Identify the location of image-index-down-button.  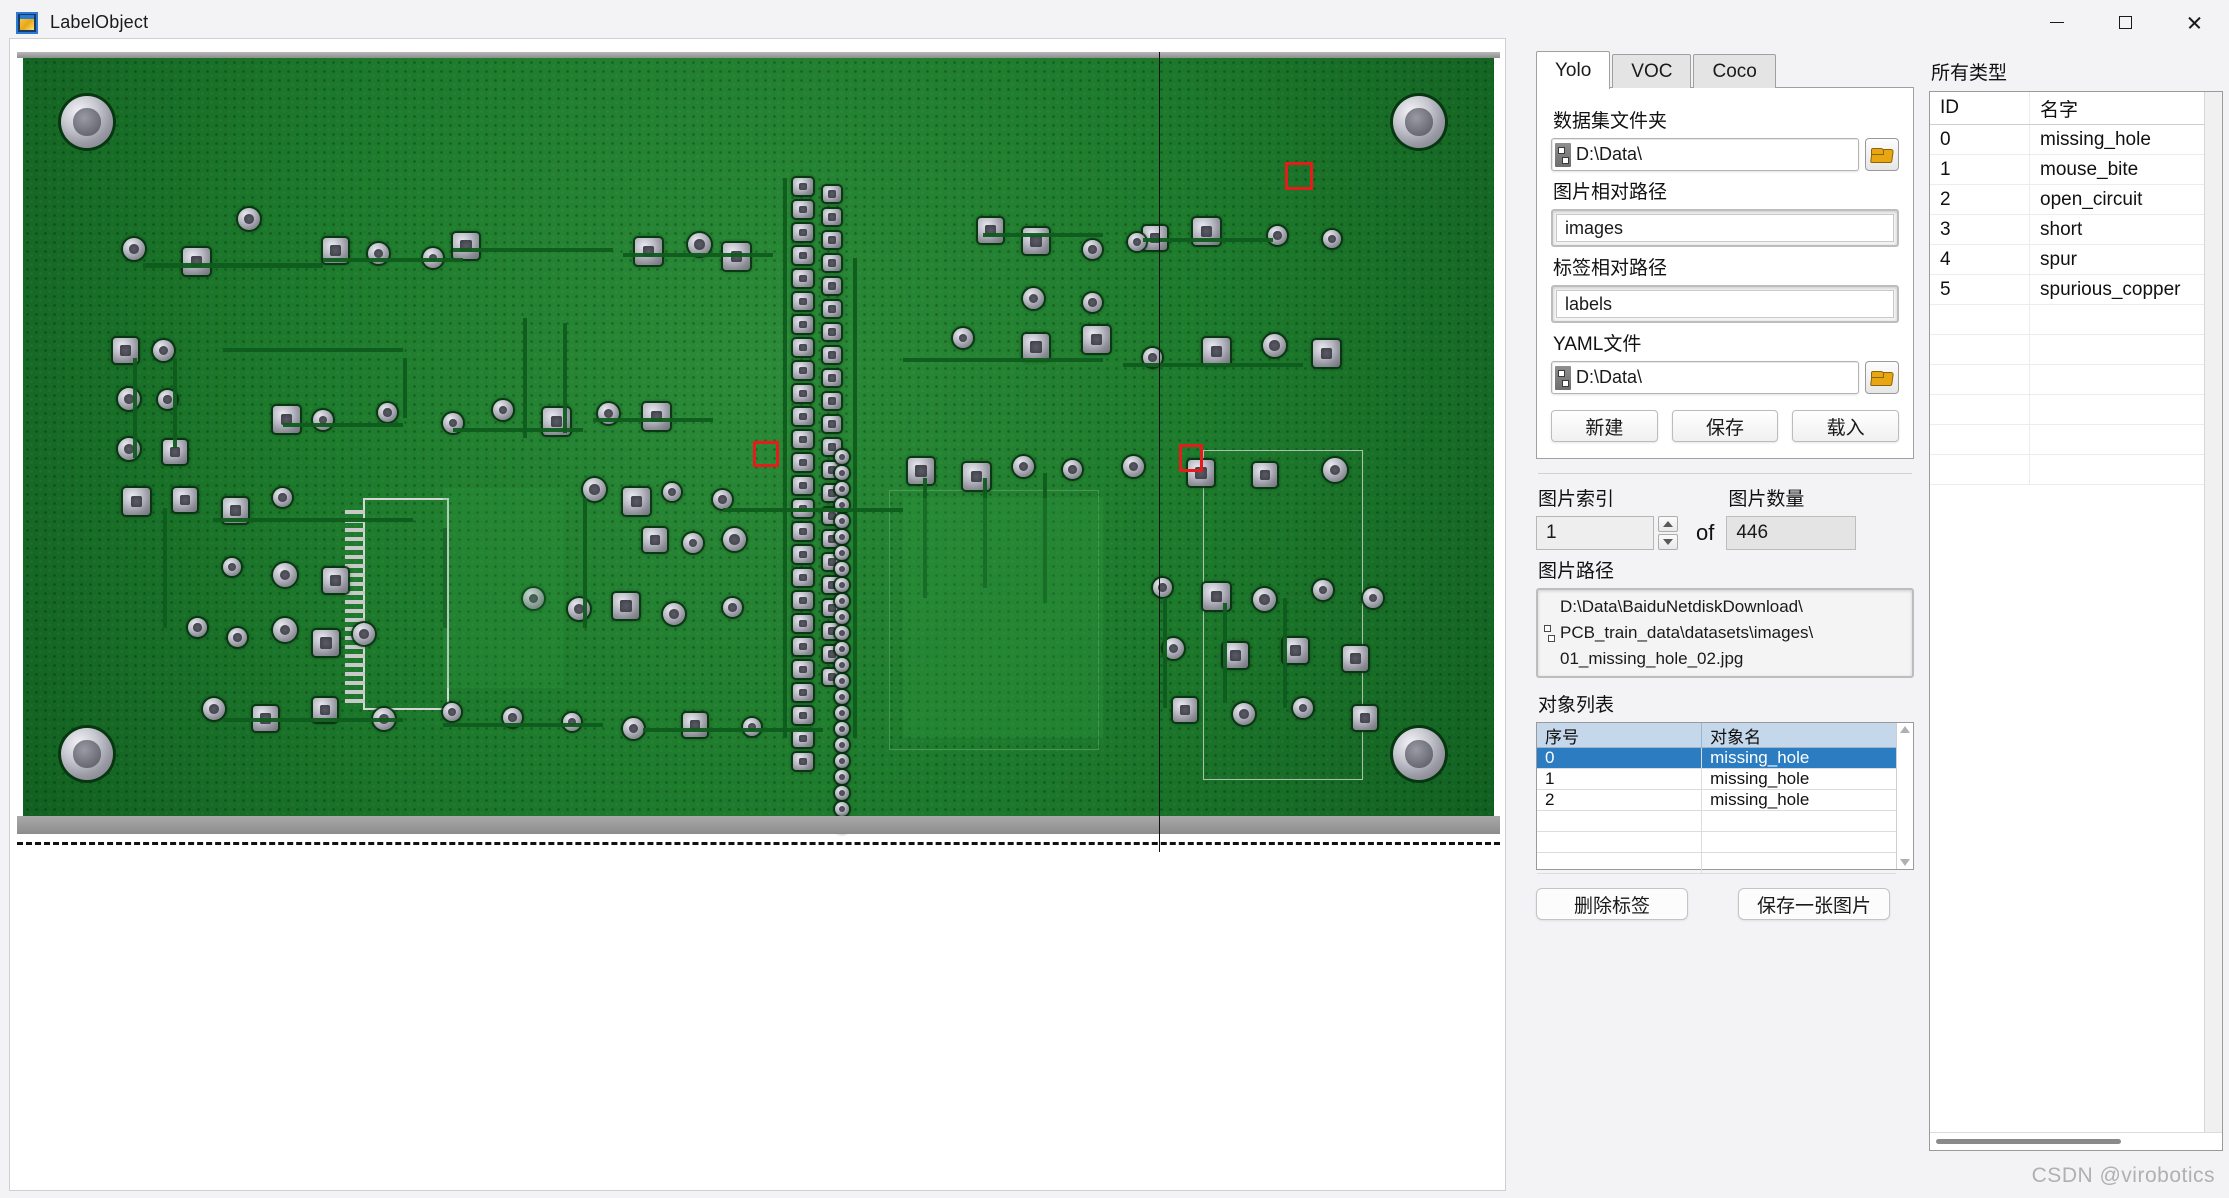
(1668, 542).